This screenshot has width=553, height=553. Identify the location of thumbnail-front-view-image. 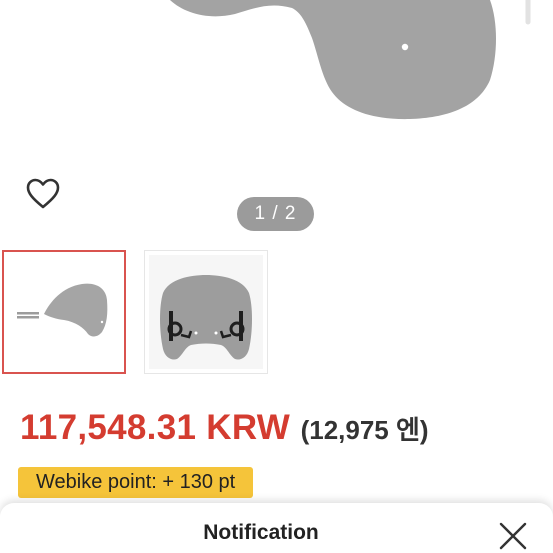
(206, 312).